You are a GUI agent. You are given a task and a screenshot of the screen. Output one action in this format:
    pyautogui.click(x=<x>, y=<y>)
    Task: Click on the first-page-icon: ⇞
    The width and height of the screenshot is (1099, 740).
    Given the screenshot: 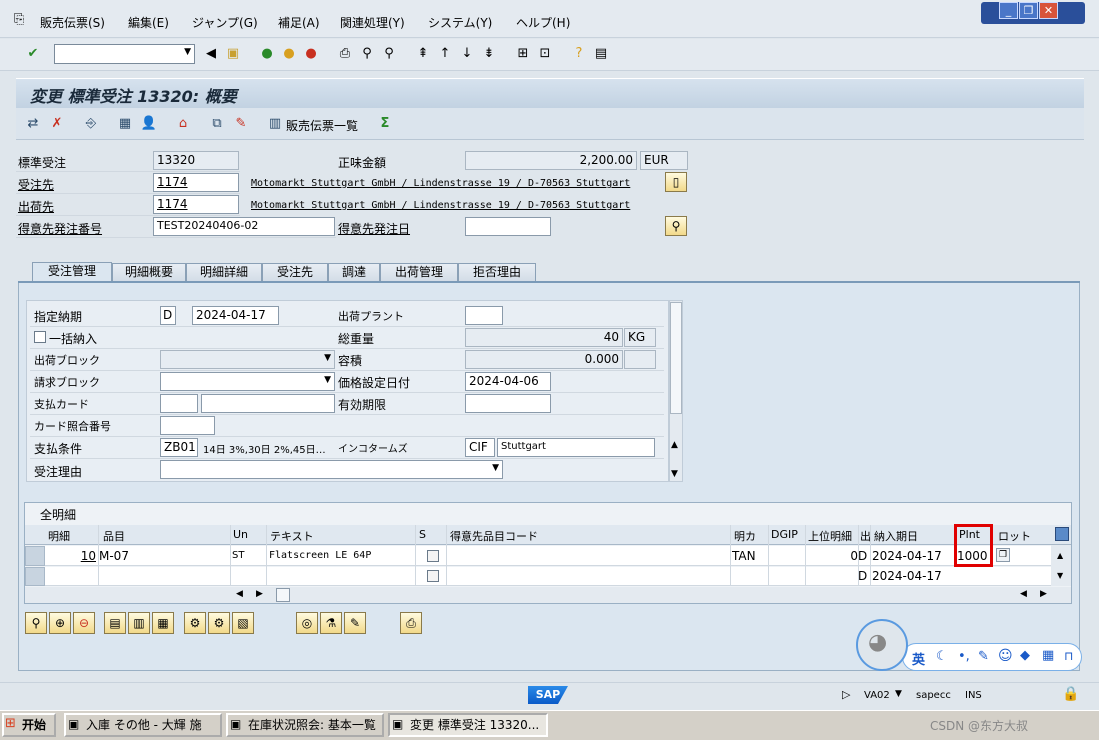 What is the action you would take?
    pyautogui.click(x=423, y=54)
    